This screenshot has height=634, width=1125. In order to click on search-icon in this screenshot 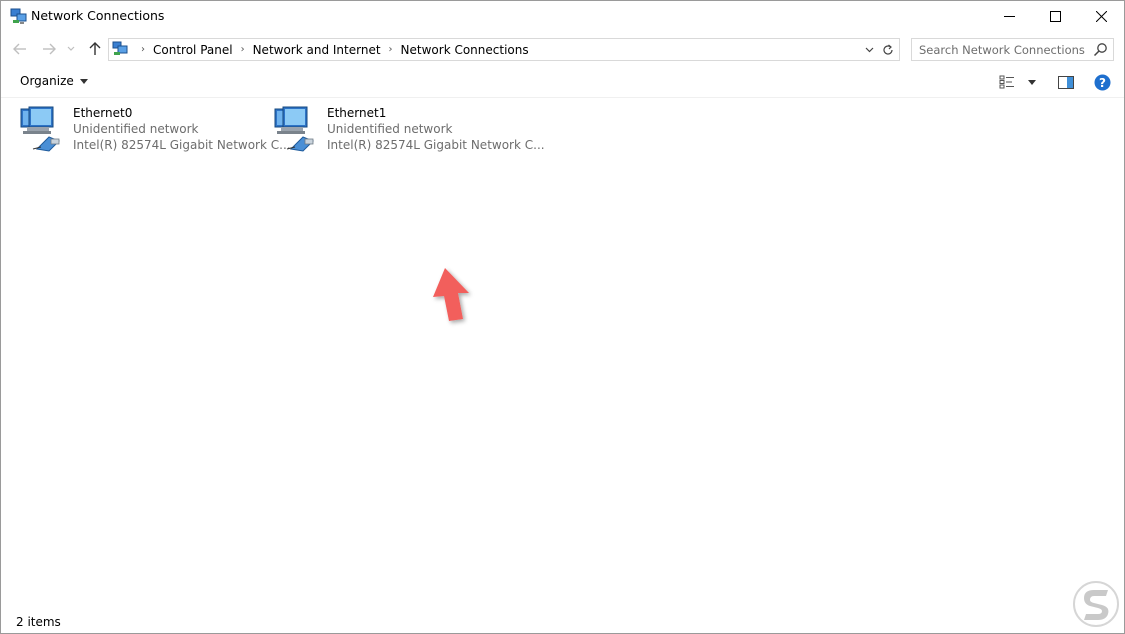, I will do `click(1100, 49)`.